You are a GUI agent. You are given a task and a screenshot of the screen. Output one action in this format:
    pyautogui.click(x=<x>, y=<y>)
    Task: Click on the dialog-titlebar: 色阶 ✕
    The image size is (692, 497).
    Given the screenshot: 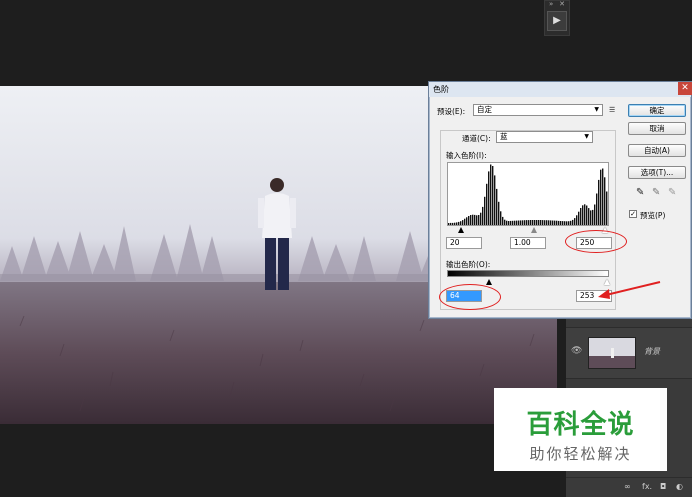 What is the action you would take?
    pyautogui.click(x=560, y=89)
    